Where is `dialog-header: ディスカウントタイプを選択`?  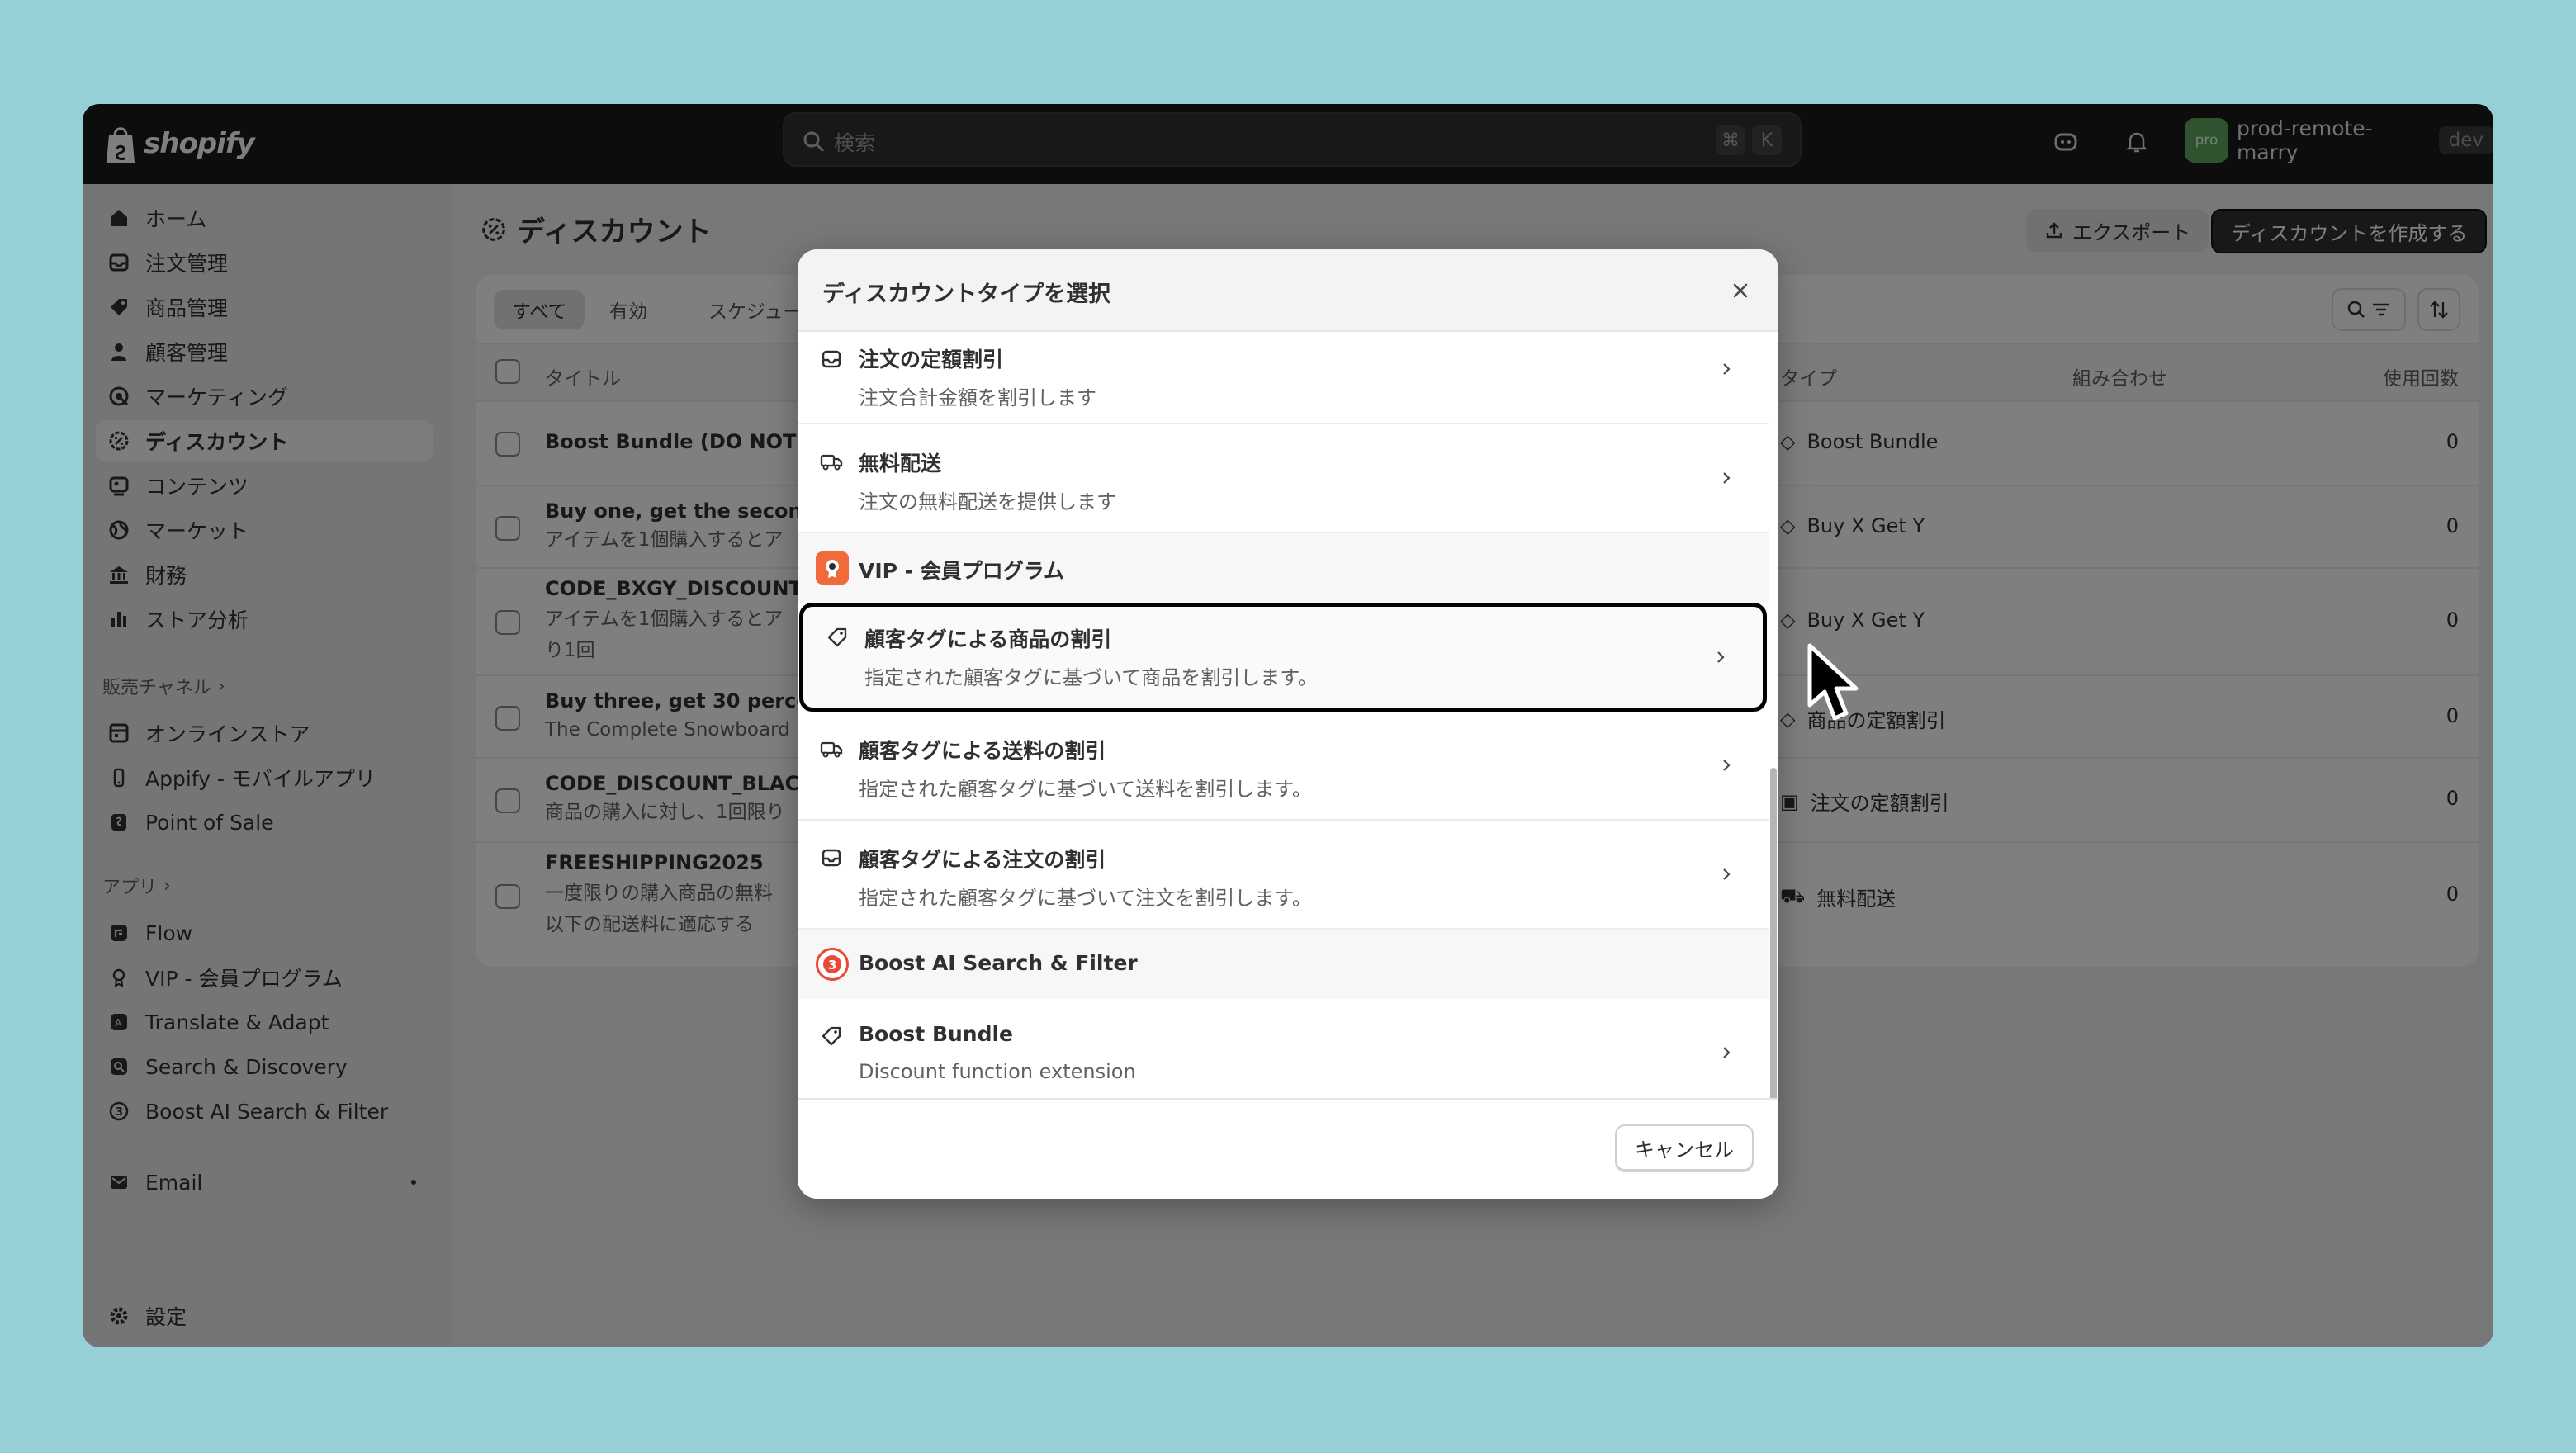 dialog-header: ディスカウントタイプを選択 is located at coordinates (1288, 290).